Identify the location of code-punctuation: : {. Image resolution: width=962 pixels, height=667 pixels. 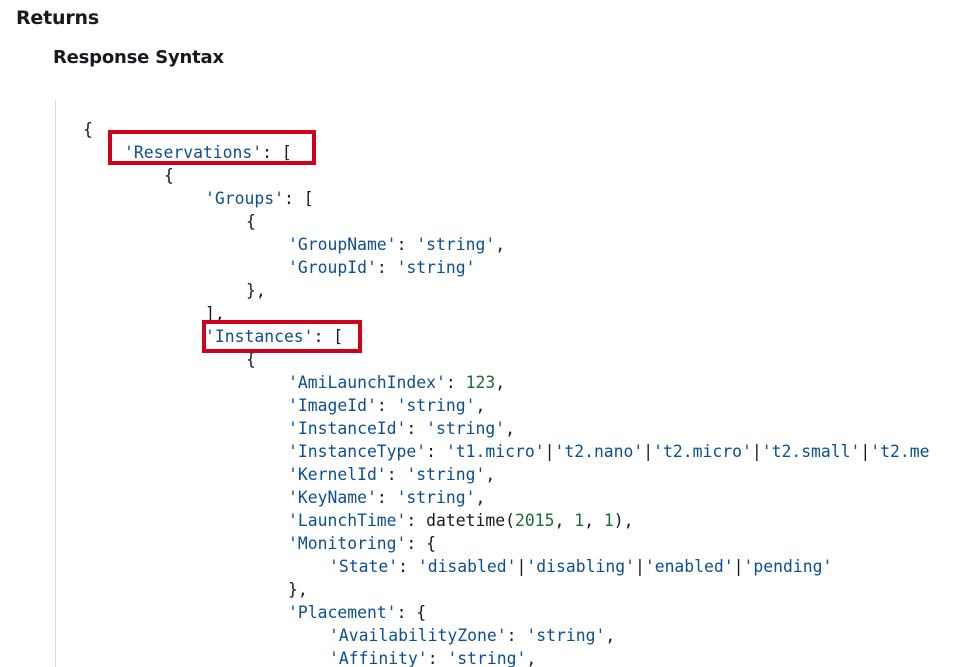
(421, 543).